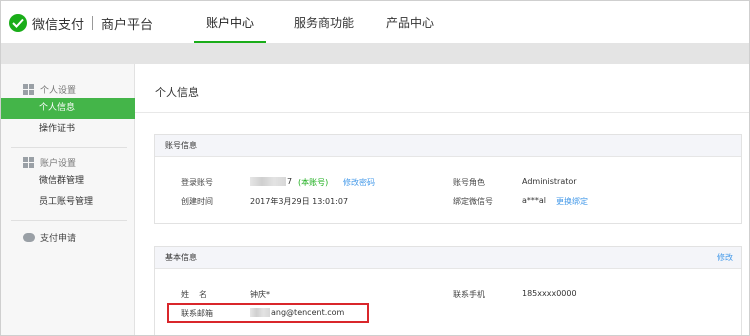  I want to click on sidebar-item-label: 支付申请, so click(58, 238).